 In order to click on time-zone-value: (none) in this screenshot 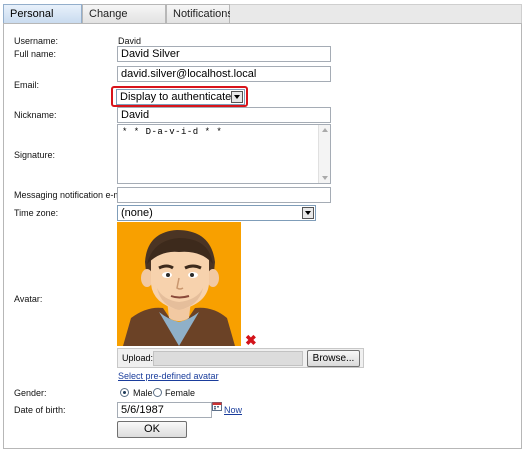, I will do `click(137, 213)`.